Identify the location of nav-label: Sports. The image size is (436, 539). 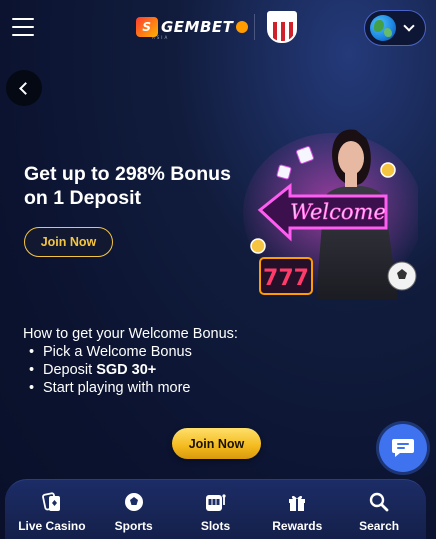
(133, 526).